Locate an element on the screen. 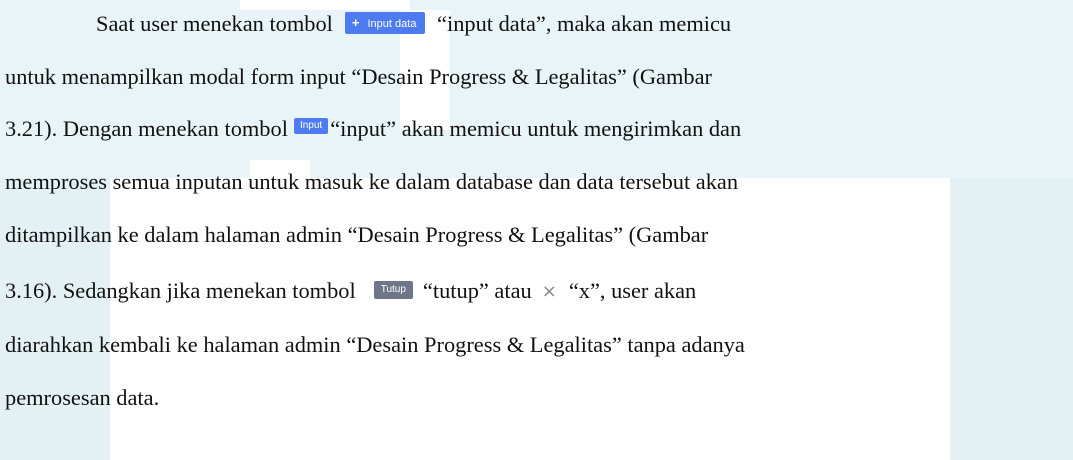  tutup-button: Tutup is located at coordinates (393, 290).